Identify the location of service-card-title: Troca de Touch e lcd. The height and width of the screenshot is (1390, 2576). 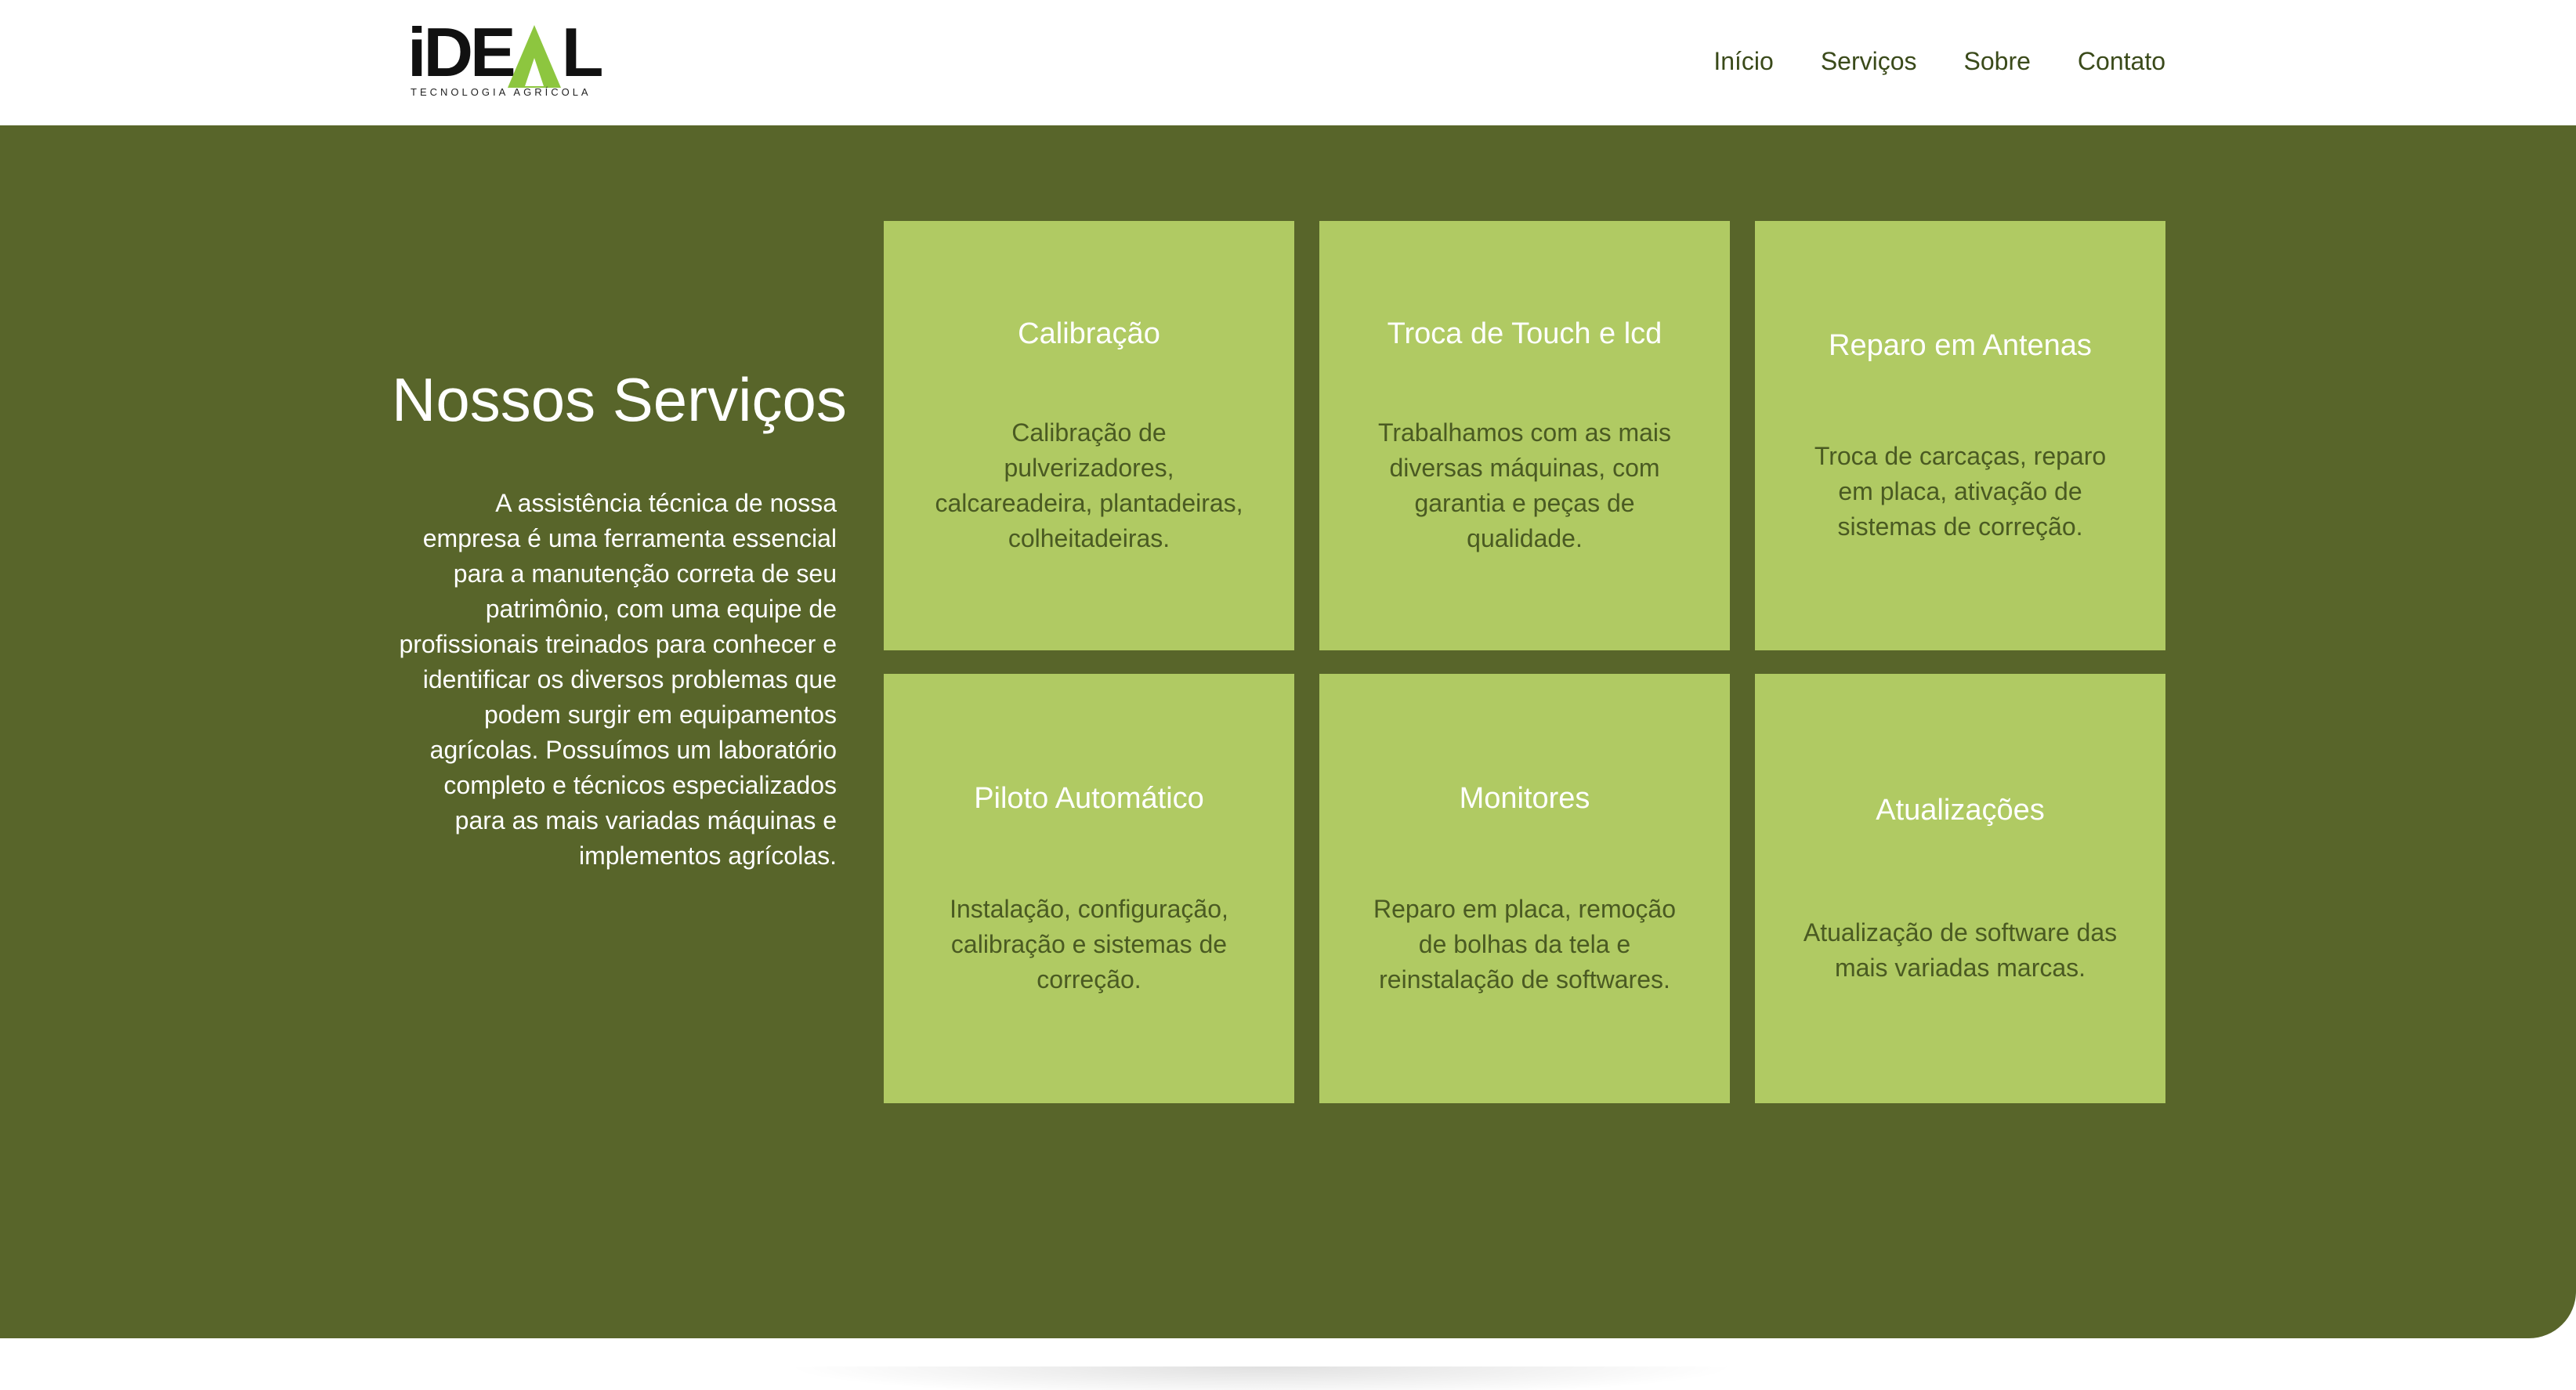
(1525, 334).